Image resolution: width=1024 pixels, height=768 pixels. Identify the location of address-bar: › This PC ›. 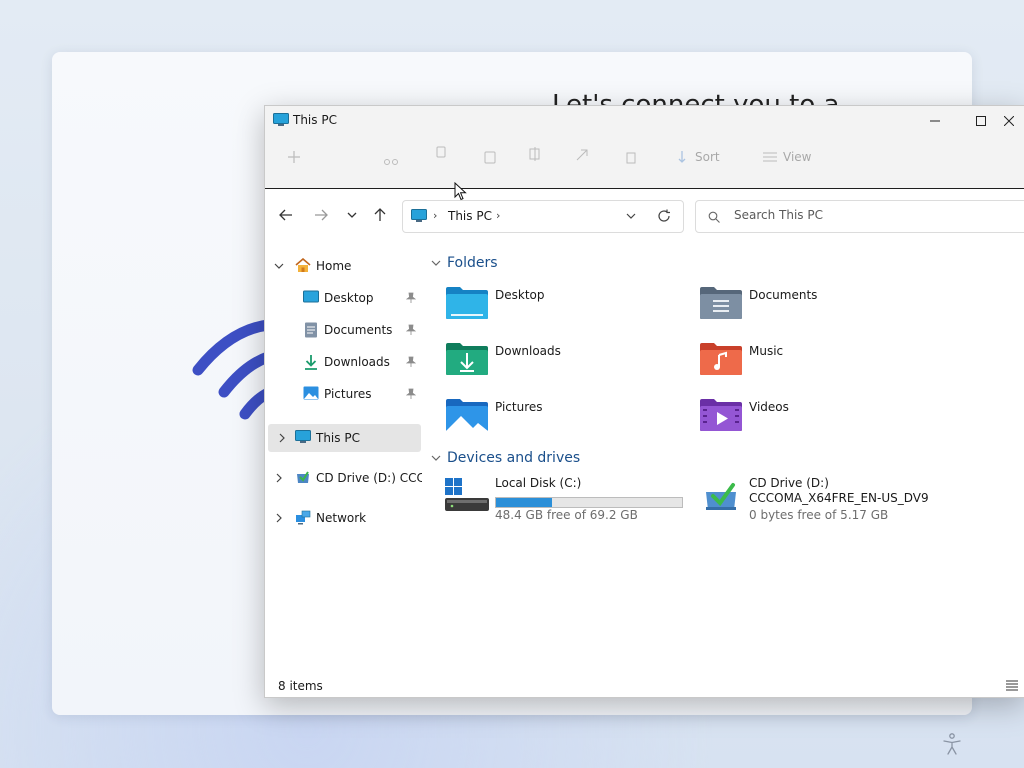
(543, 216).